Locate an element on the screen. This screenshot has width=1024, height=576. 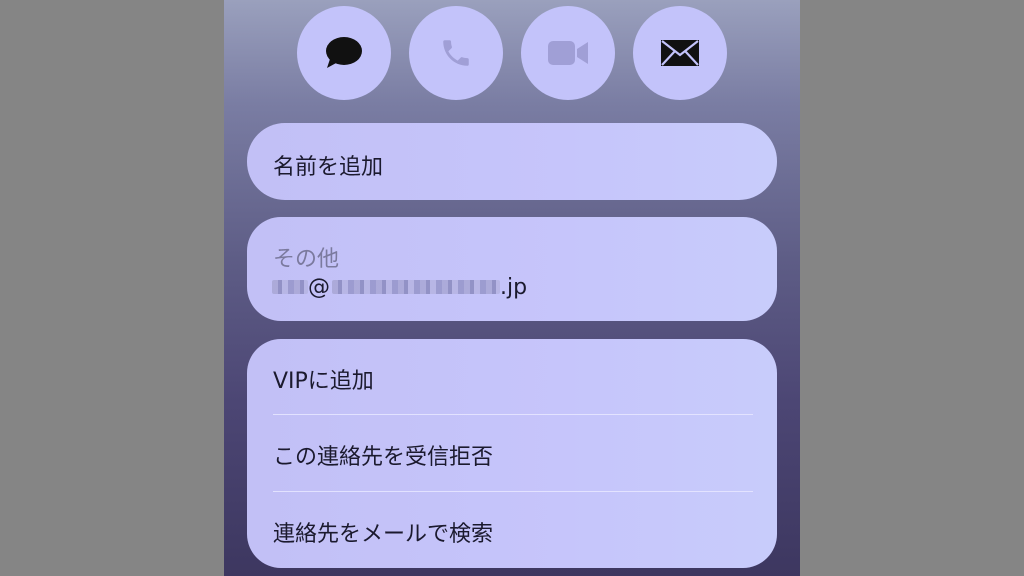
search-mail-label: 連絡先をメールで検索 is located at coordinates (383, 534).